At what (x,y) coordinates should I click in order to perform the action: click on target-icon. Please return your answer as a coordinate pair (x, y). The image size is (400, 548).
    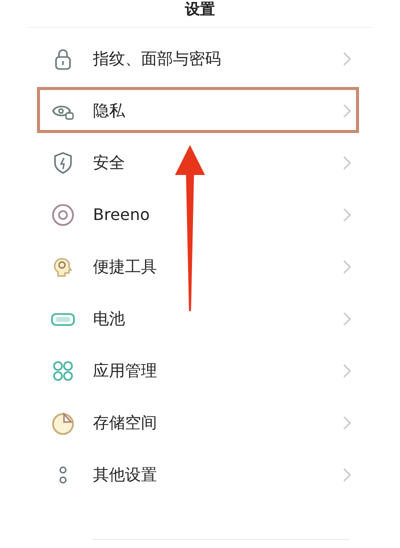
    Looking at the image, I should click on (63, 215).